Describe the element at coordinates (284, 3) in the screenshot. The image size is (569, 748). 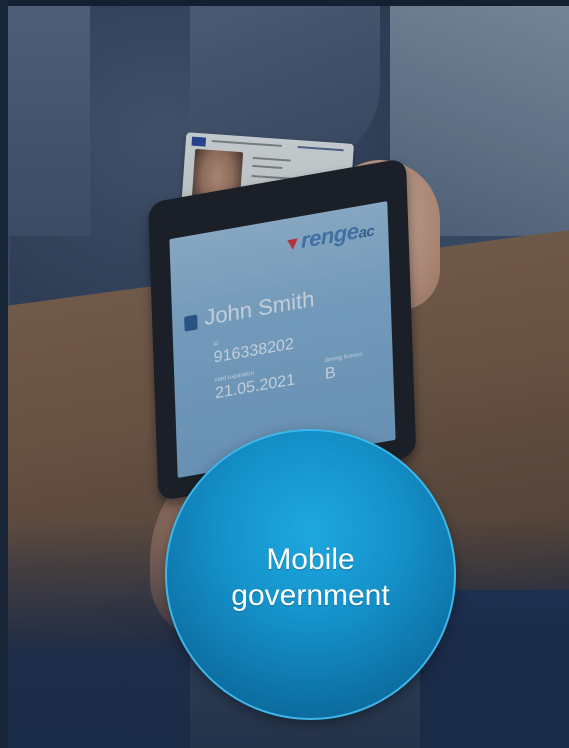
I see `frame-top-edge` at that location.